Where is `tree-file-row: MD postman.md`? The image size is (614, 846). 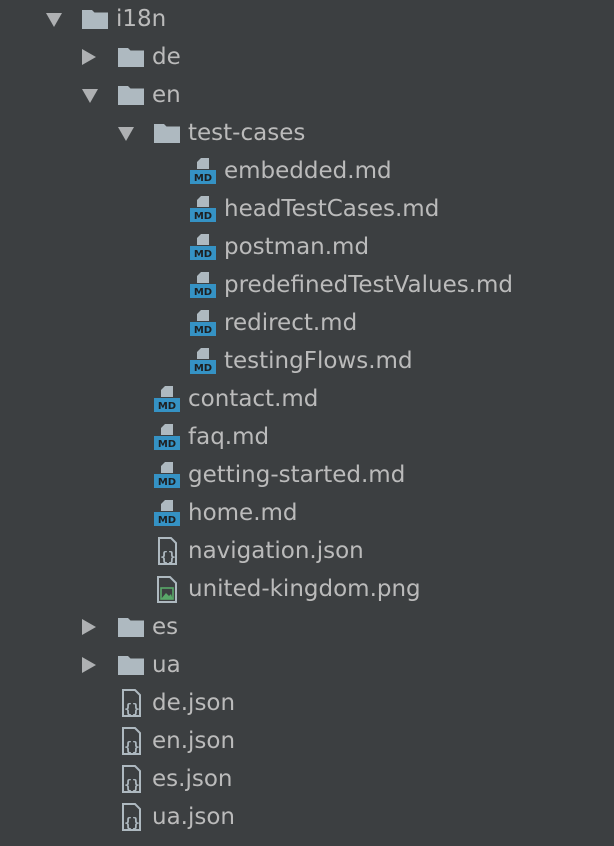
tree-file-row: MD postman.md is located at coordinates (307, 247).